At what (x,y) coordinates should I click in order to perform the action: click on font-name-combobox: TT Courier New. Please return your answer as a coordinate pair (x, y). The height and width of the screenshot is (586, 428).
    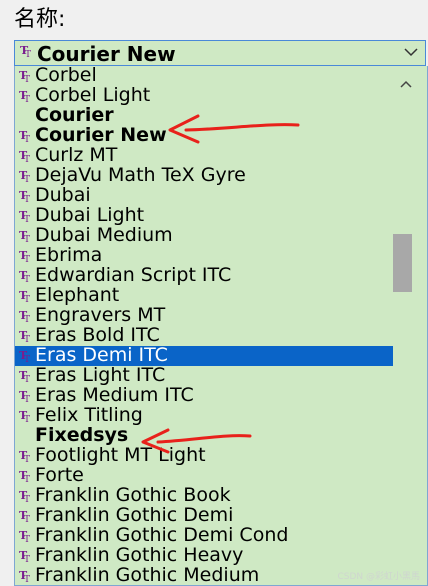
    Looking at the image, I should click on (220, 53).